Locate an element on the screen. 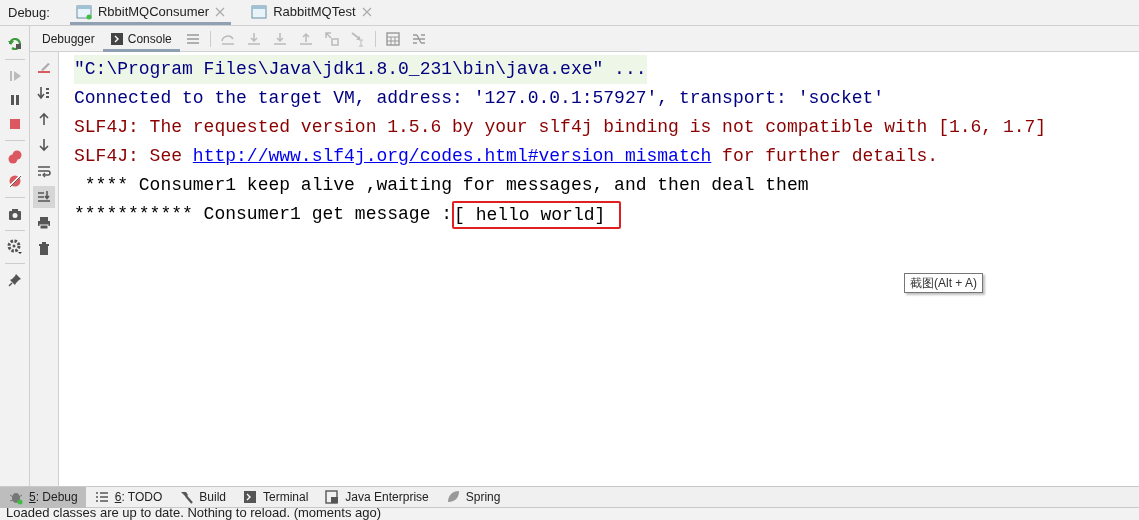 This screenshot has width=1139, height=520. tool-window-button: 6: TODO is located at coordinates (128, 497).